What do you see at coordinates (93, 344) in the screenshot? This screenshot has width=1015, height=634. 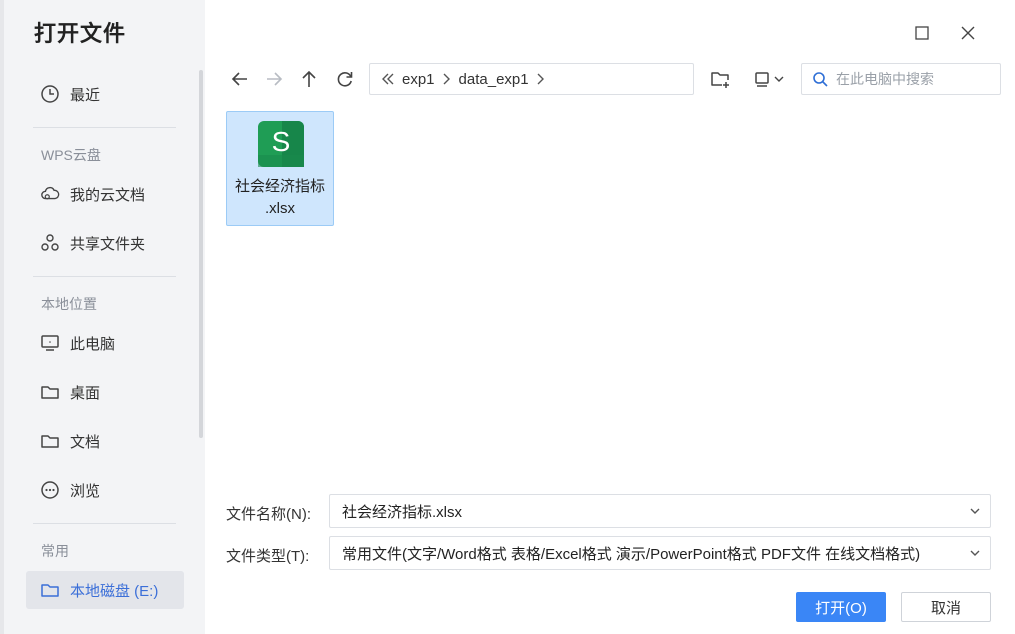 I see `sidebar-item-label: 此电脑` at bounding box center [93, 344].